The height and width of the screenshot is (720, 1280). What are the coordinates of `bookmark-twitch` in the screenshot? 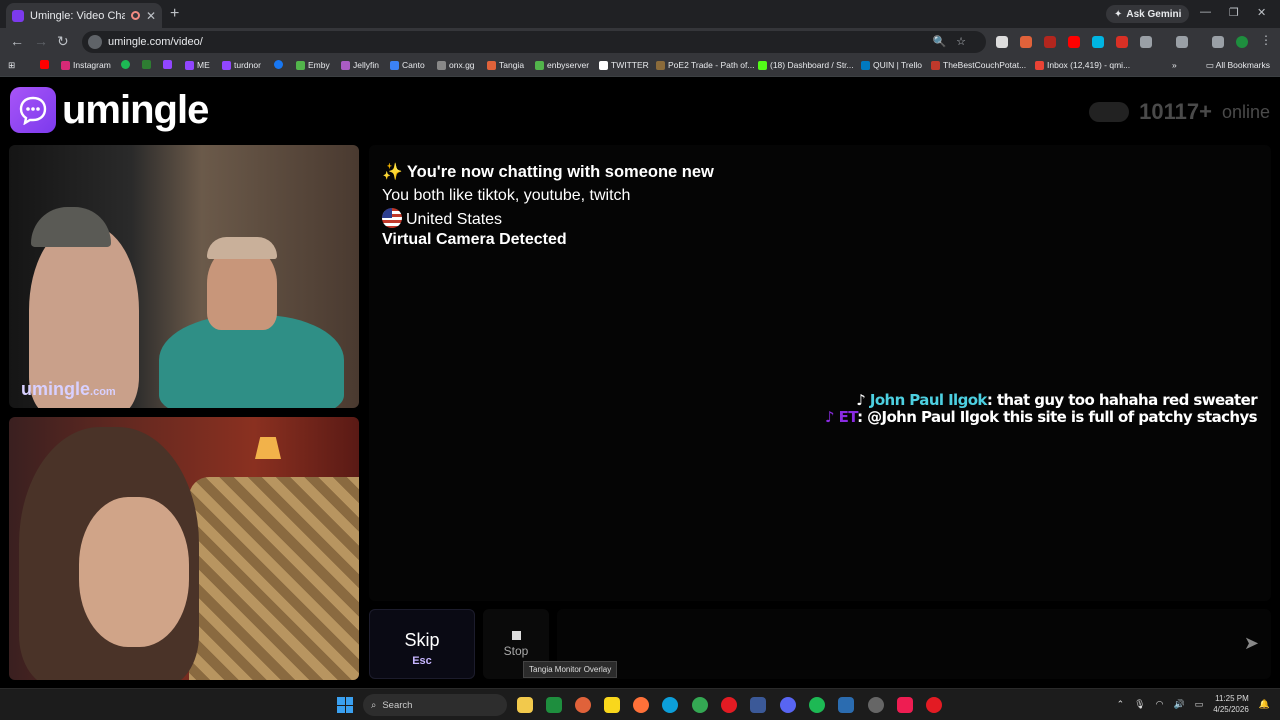 It's located at (167, 64).